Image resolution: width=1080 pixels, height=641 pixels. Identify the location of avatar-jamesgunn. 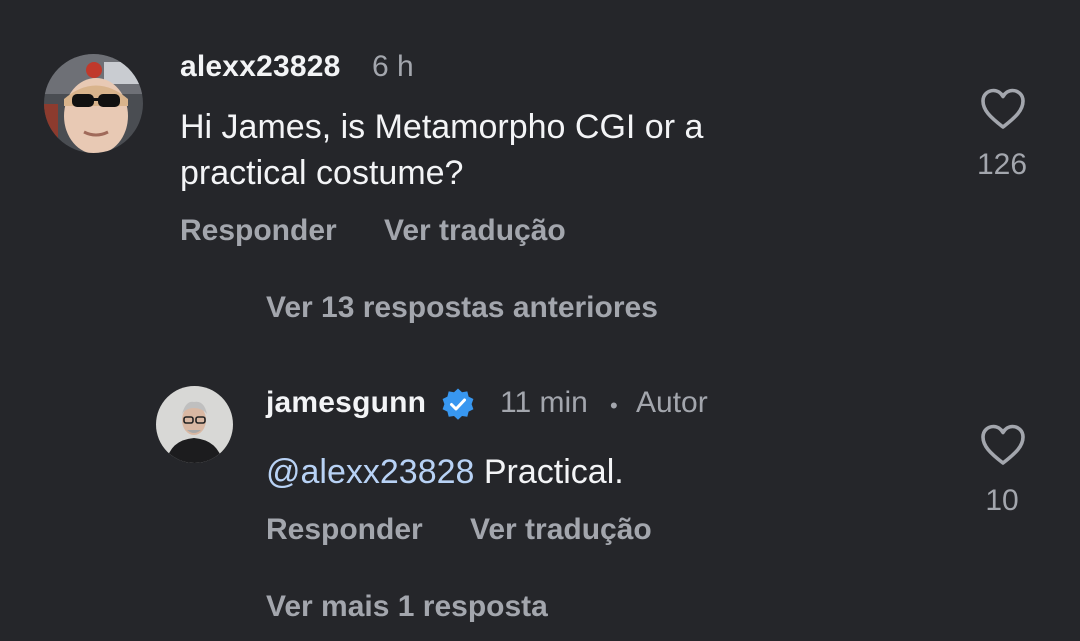
(194, 424).